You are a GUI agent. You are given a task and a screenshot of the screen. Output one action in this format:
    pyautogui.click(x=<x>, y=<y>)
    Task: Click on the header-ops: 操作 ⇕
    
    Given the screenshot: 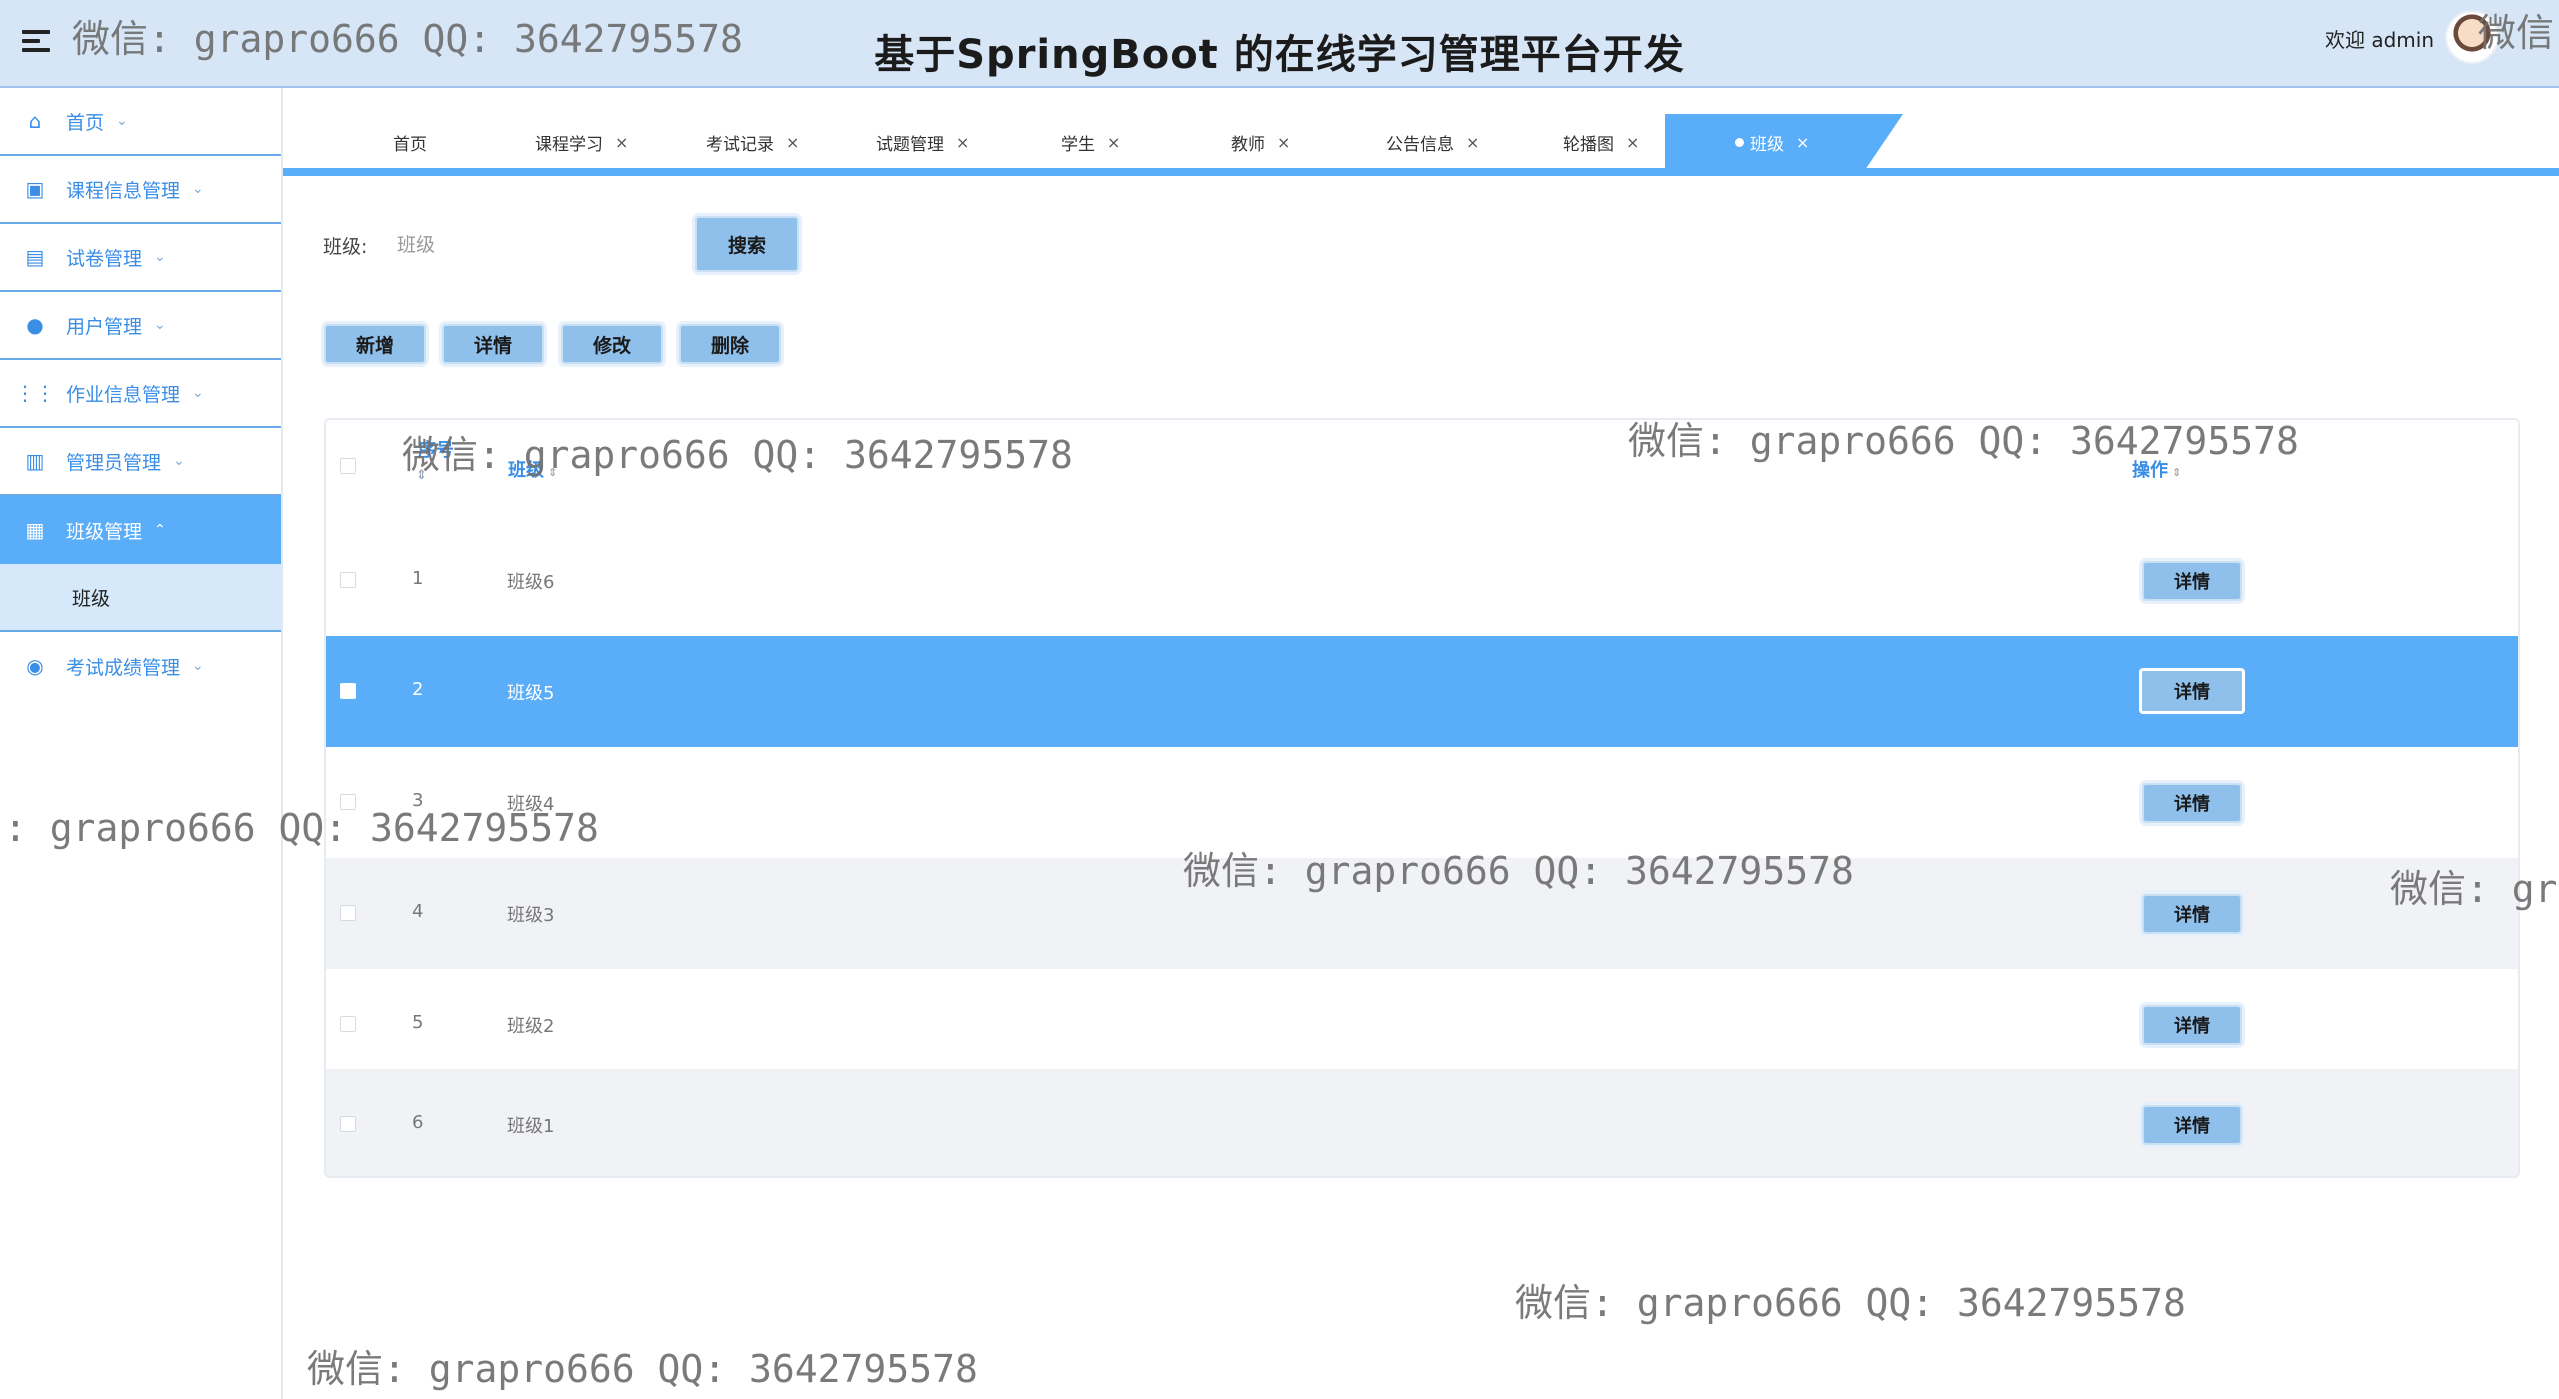 What is the action you would take?
    pyautogui.click(x=2156, y=469)
    